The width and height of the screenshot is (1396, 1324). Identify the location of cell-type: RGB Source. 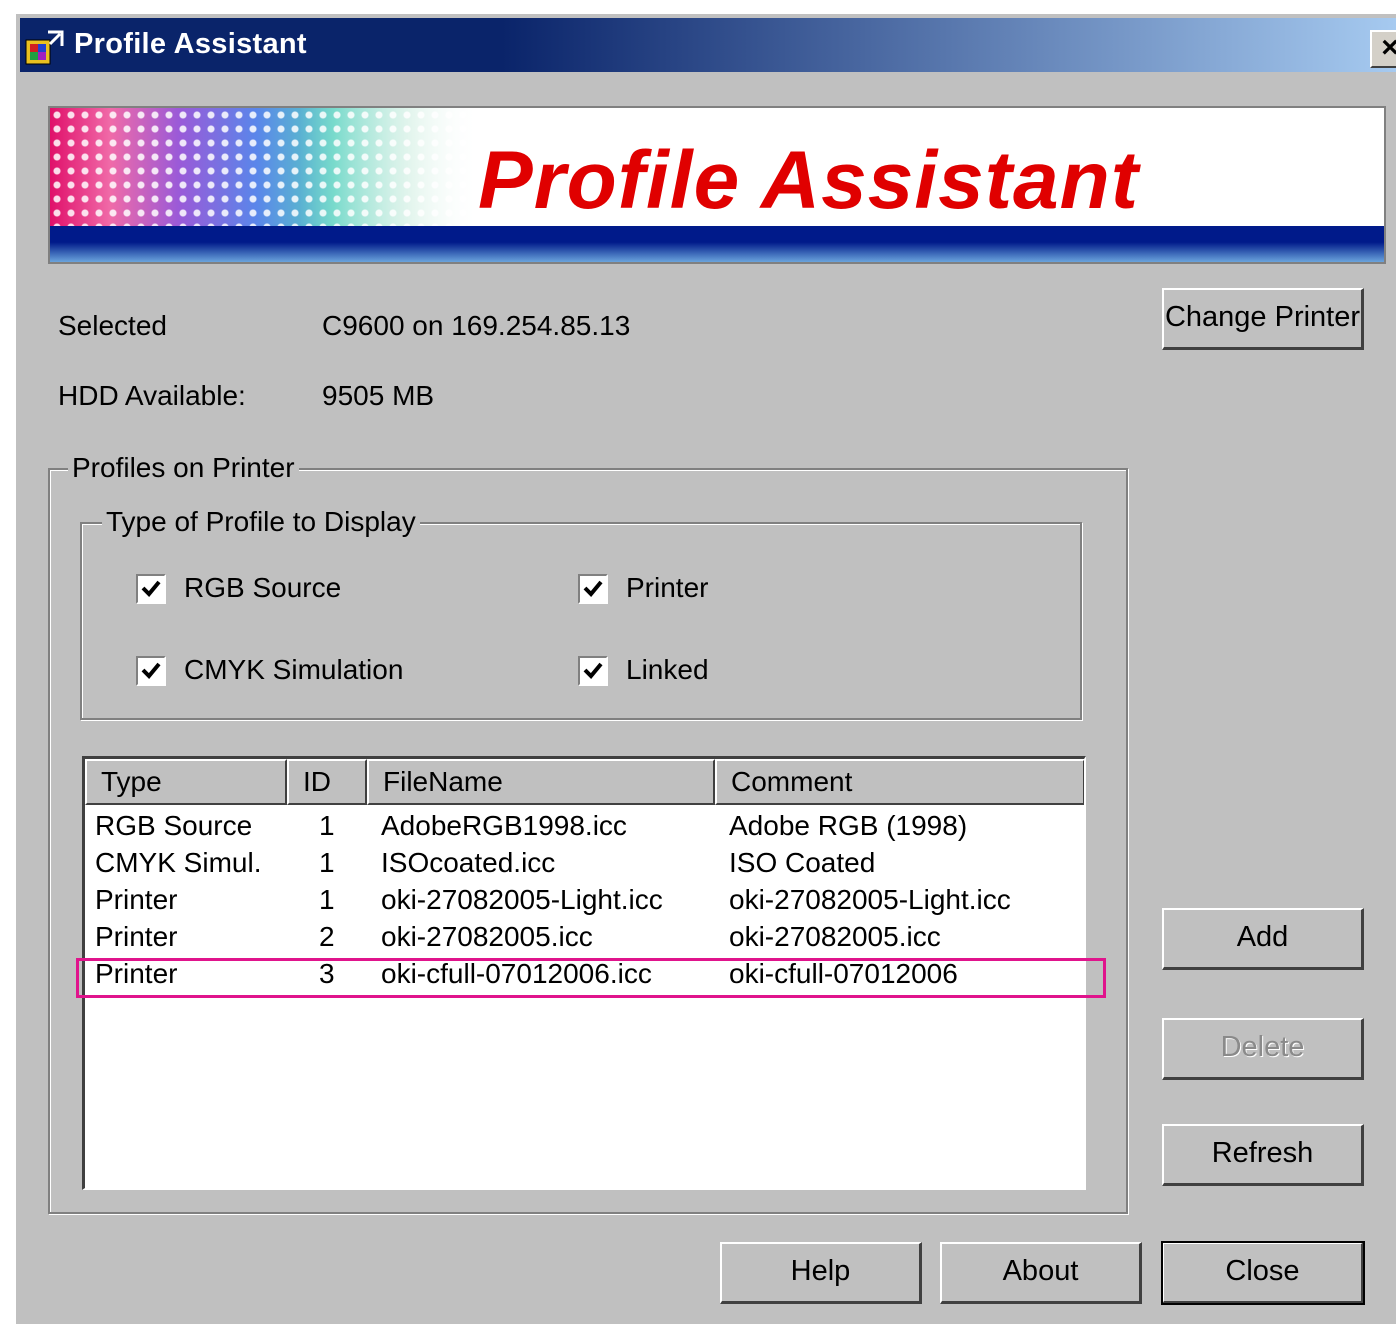
(174, 825).